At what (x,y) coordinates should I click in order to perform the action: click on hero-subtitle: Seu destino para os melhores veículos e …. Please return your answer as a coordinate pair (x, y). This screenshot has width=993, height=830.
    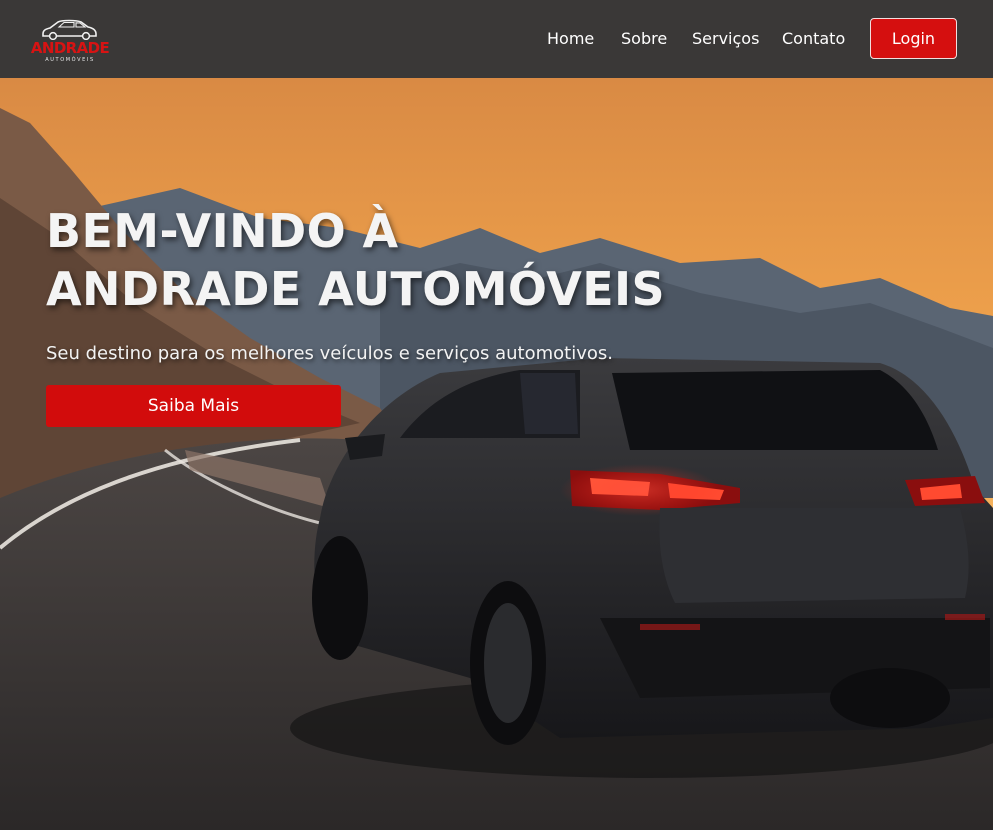
    Looking at the image, I should click on (329, 353).